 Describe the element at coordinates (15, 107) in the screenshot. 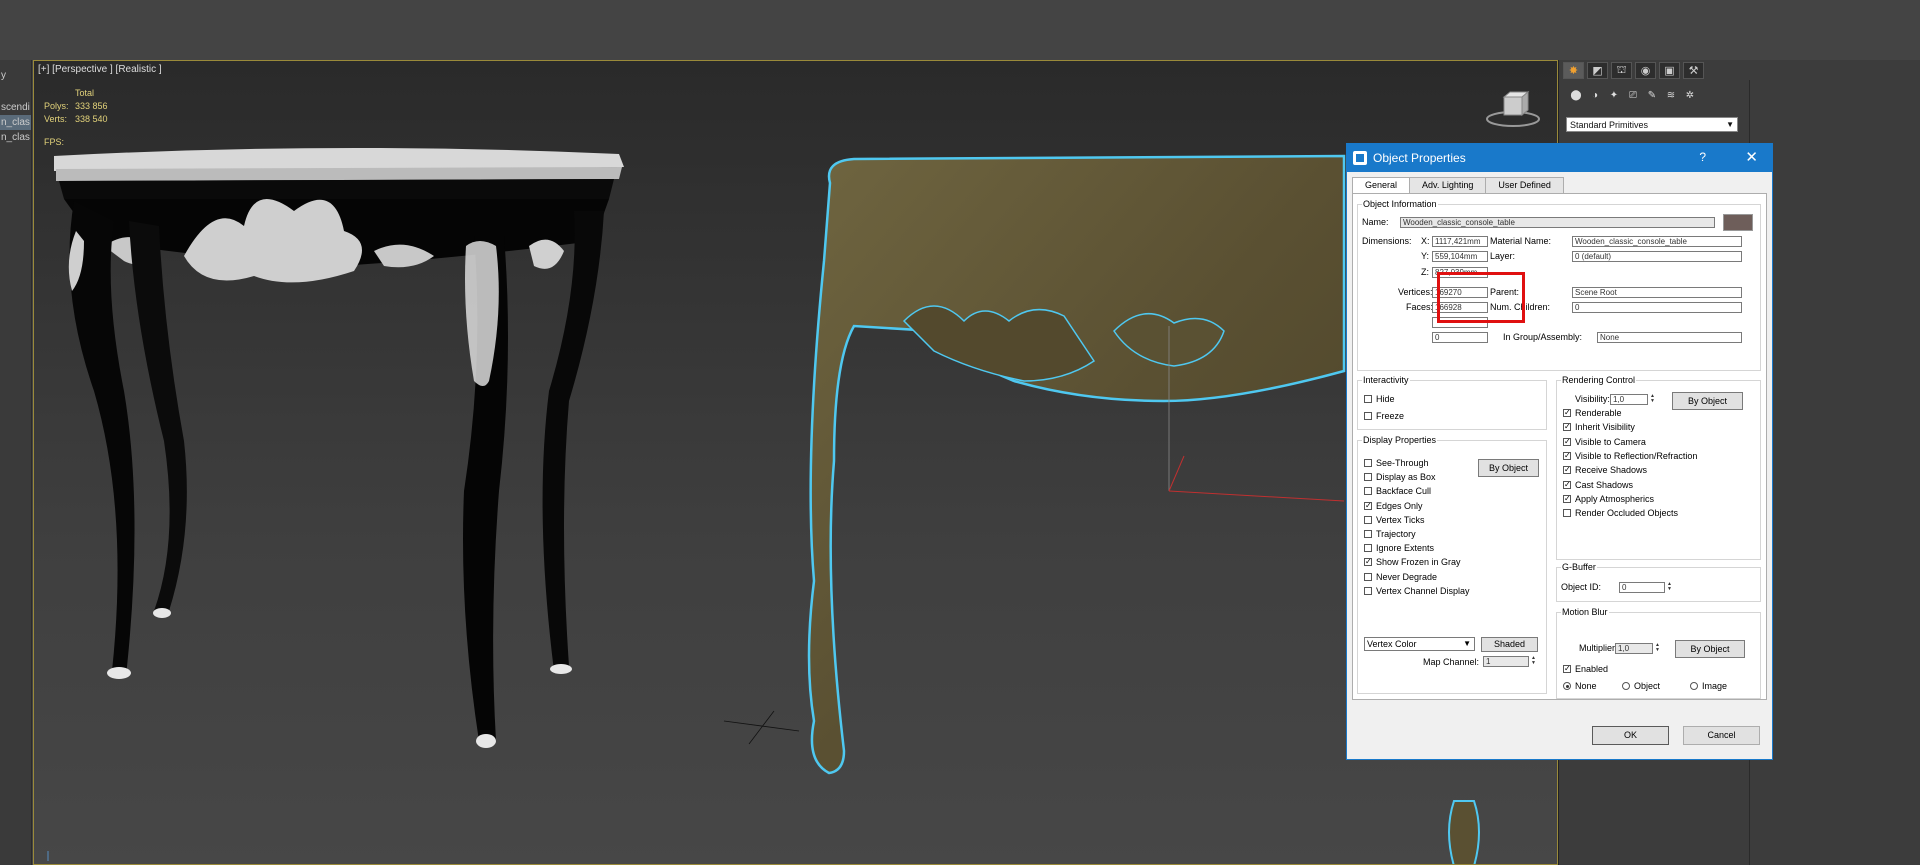

I see `scene-explorer-item: scendi` at that location.